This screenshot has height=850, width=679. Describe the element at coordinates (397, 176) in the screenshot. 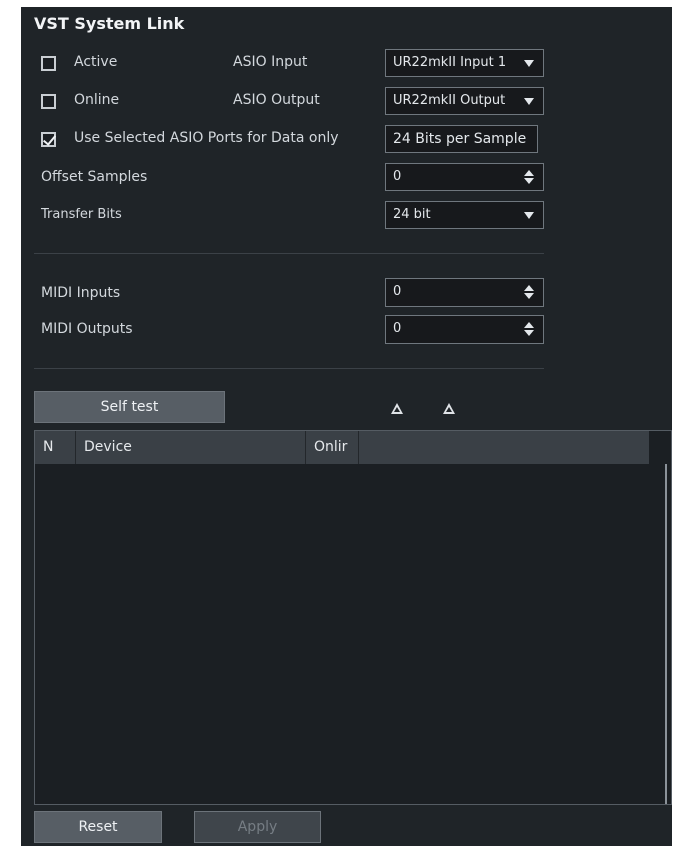

I see `offset-samples-value: 0` at that location.